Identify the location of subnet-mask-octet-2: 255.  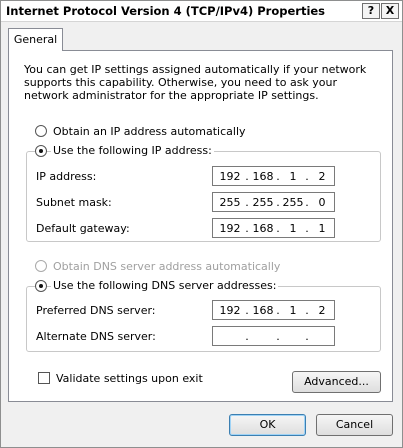
(263, 202).